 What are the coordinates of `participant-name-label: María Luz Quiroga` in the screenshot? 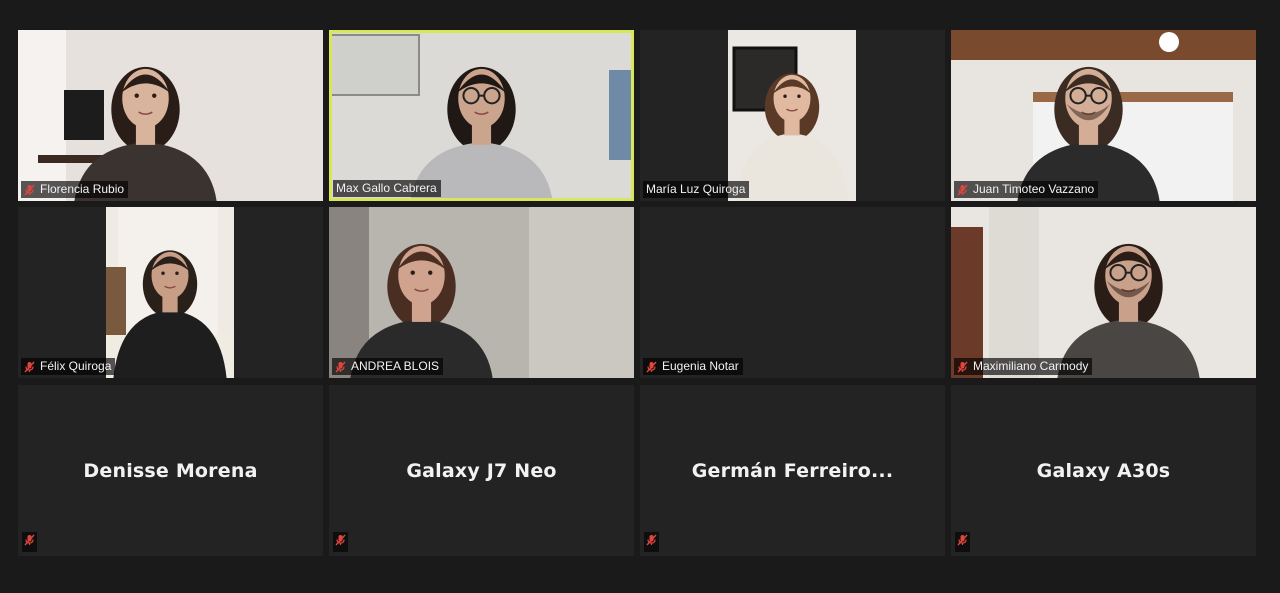 It's located at (696, 189).